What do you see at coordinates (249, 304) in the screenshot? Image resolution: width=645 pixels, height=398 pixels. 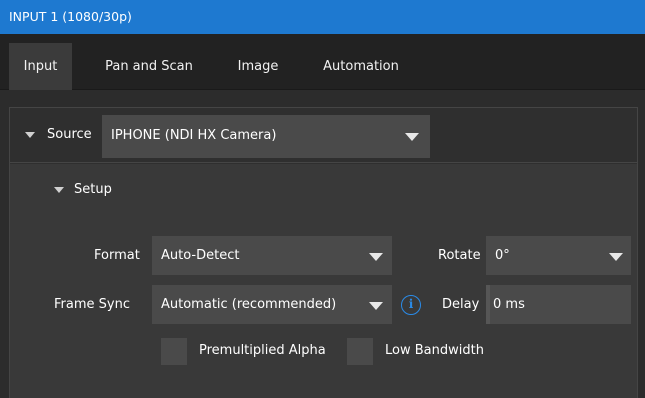 I see `frame-sync-value: Automatic (recommended)` at bounding box center [249, 304].